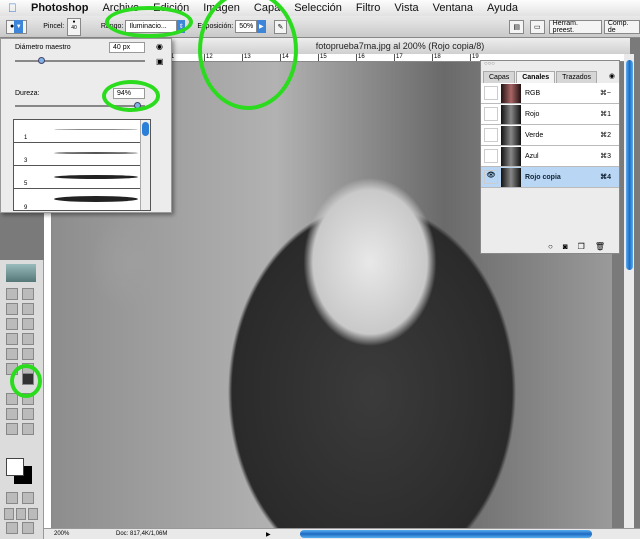  Describe the element at coordinates (337, 57) in the screenshot. I see `ruler-tick: 15` at that location.